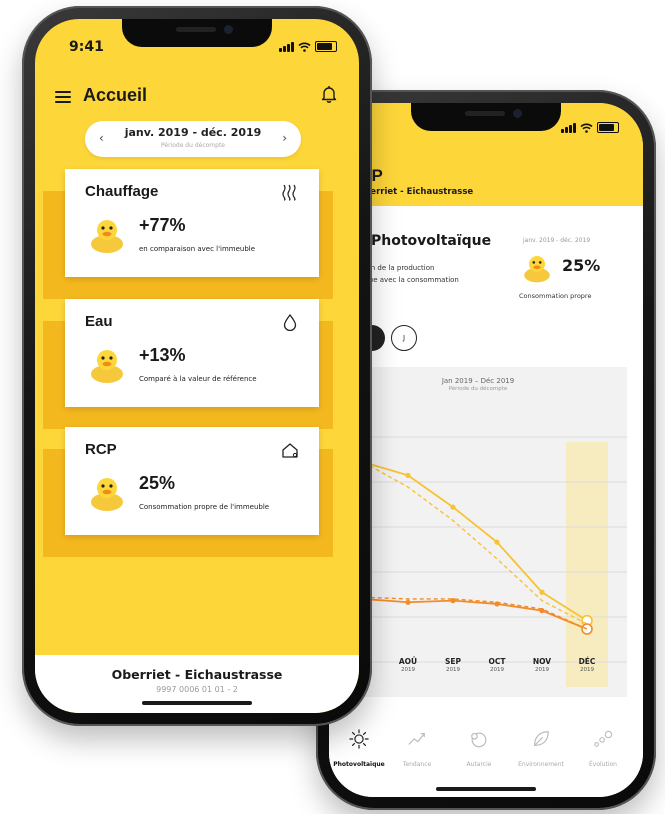 The image size is (665, 814). Describe the element at coordinates (408, 661) in the screenshot. I see `x-tick-month: AOÛ` at that location.